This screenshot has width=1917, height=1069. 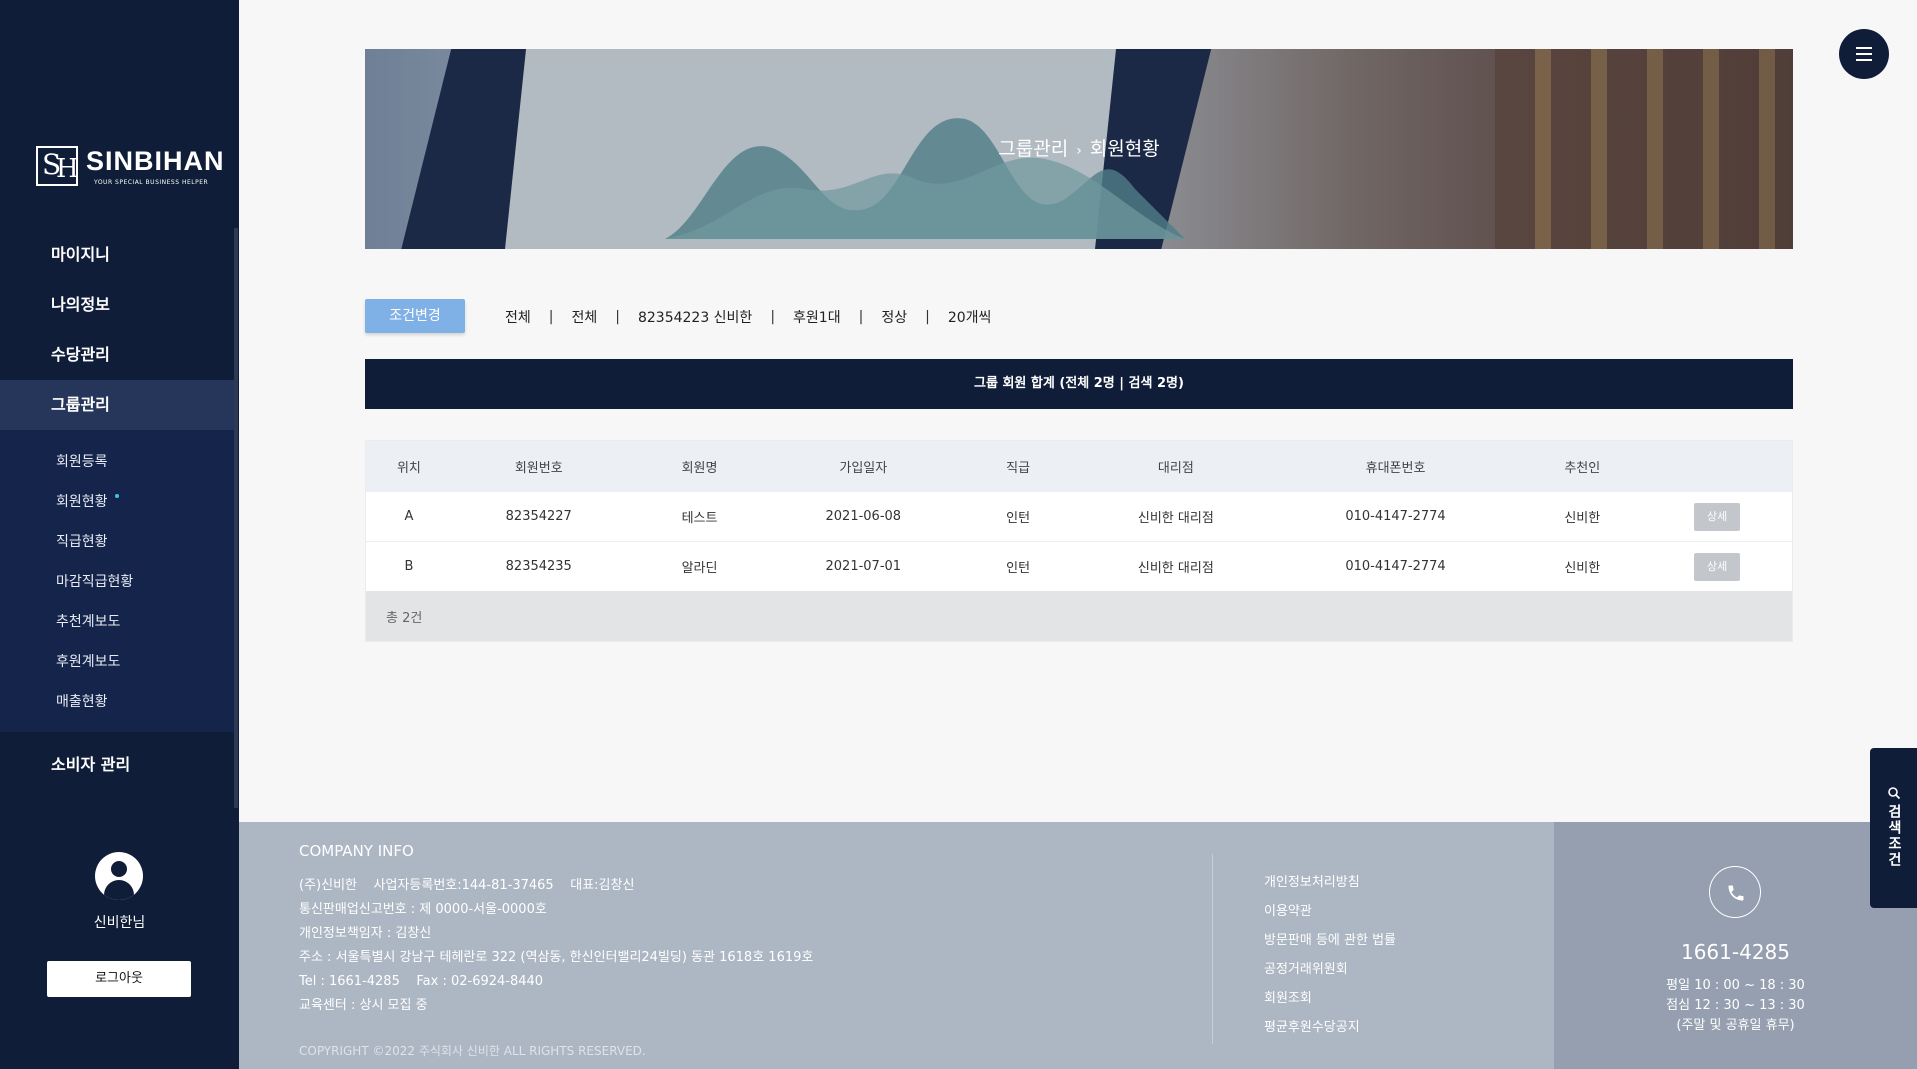 What do you see at coordinates (1330, 911) in the screenshot?
I see `footer-link-terms: 이용약관` at bounding box center [1330, 911].